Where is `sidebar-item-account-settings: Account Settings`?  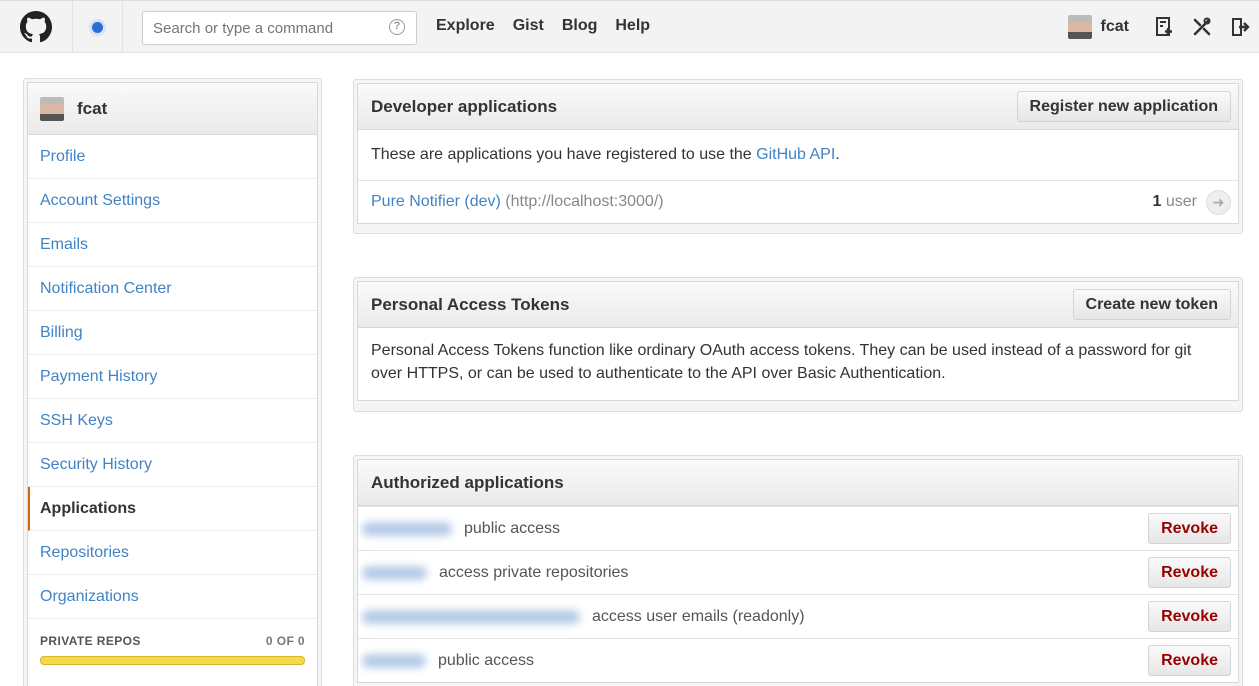
sidebar-item-account-settings: Account Settings is located at coordinates (172, 201).